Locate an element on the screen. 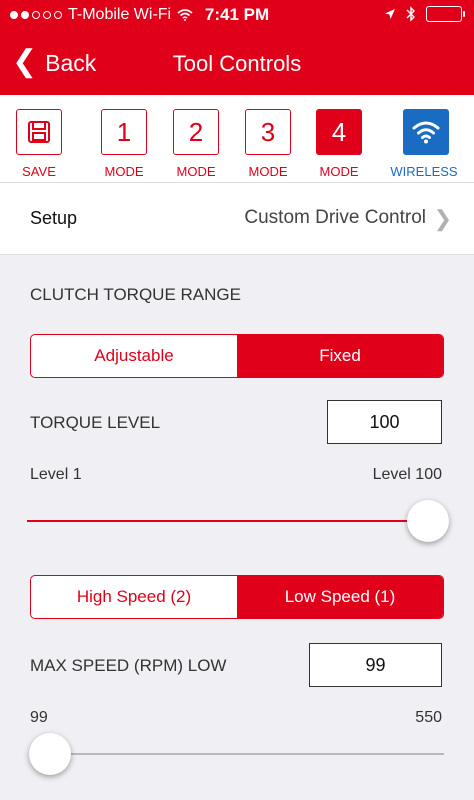 The height and width of the screenshot is (800, 474). wireless-label: WIRELESS is located at coordinates (424, 171).